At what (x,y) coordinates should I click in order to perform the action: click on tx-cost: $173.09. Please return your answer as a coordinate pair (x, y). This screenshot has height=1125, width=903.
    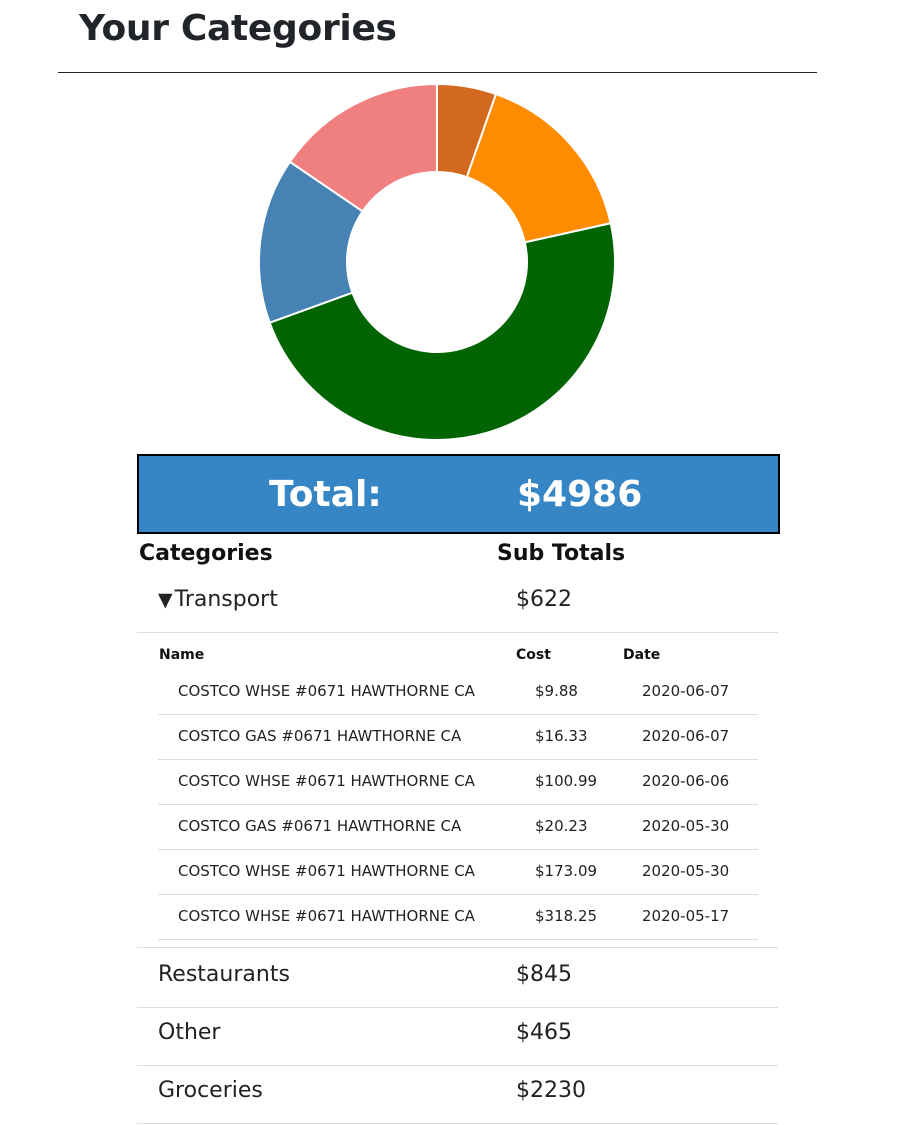
    Looking at the image, I should click on (566, 871).